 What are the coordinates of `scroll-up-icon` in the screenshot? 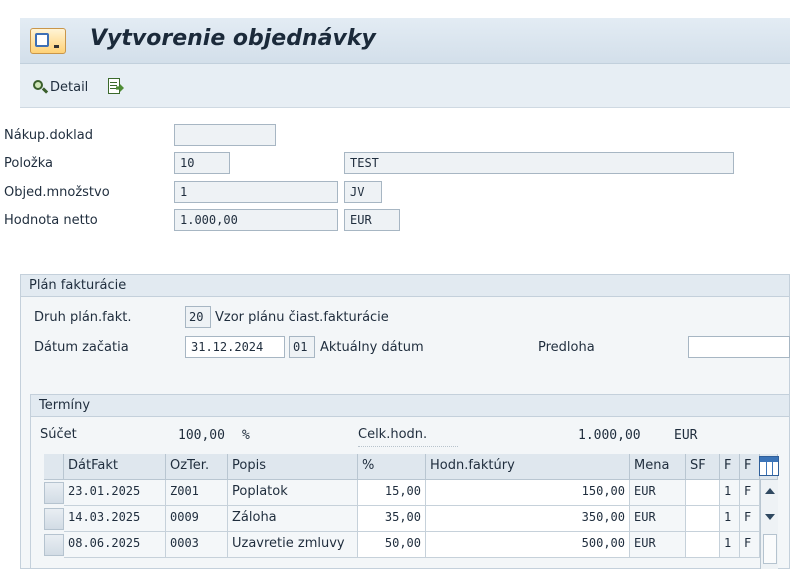 It's located at (770, 491).